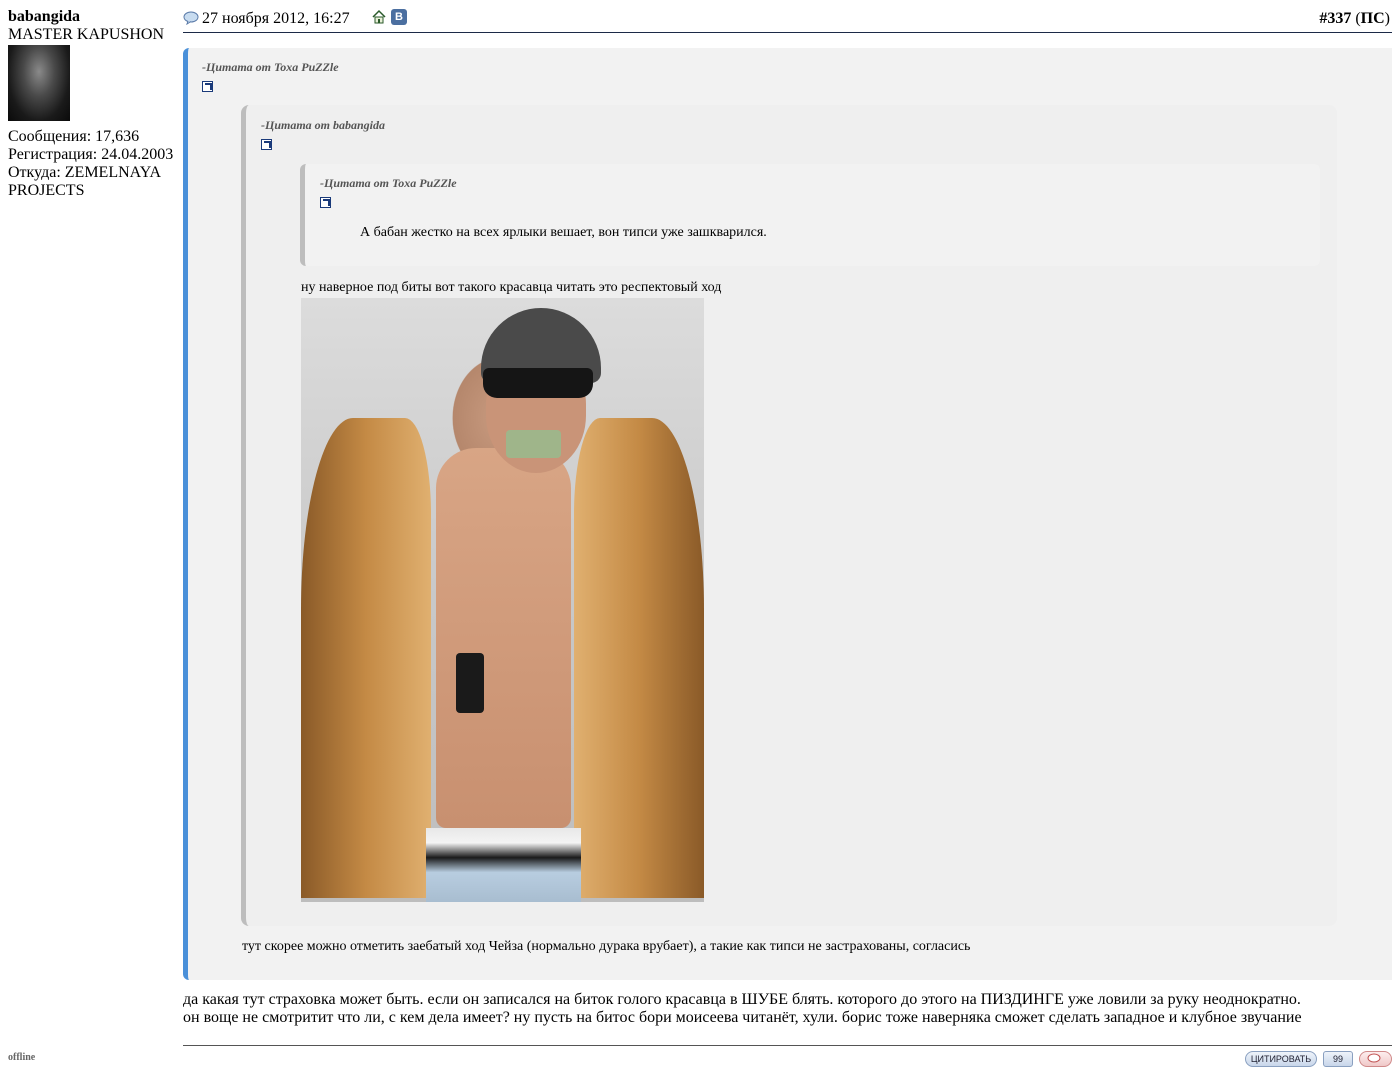 The height and width of the screenshot is (1067, 1400). I want to click on quote-button: ЦИТИРОВАТЬ, so click(1281, 1059).